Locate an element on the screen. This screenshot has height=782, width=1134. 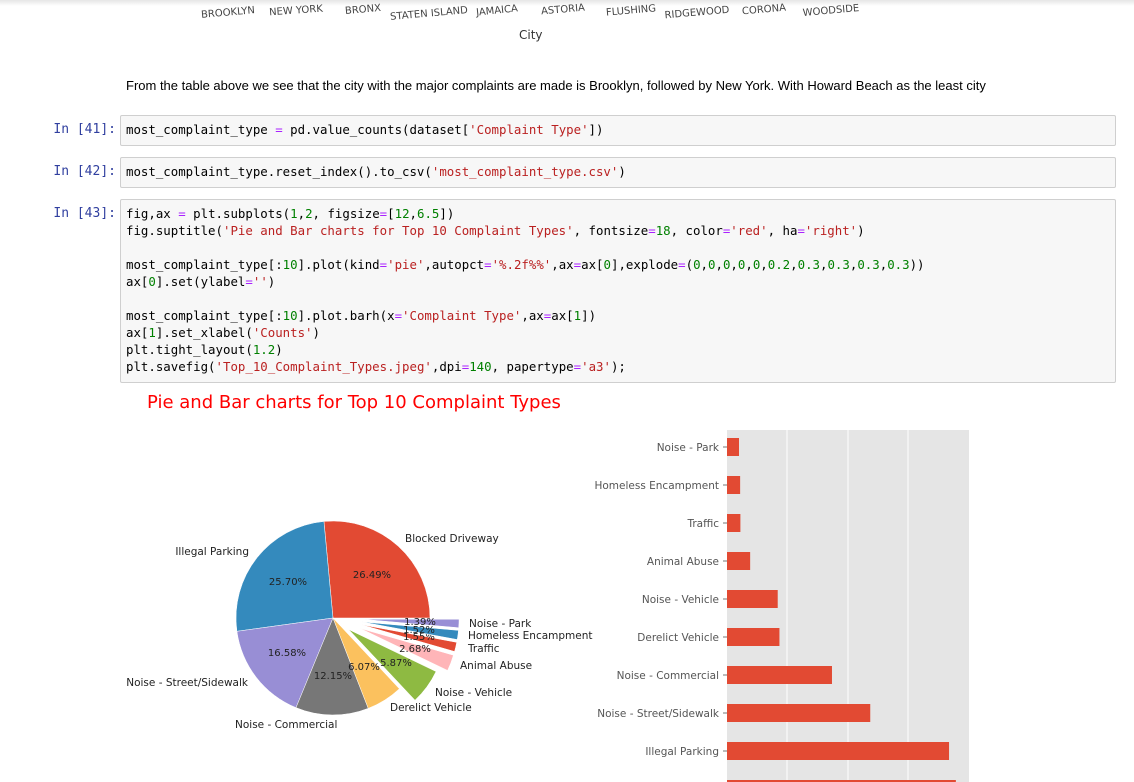
previous-chart-x-tick: NEW YORK is located at coordinates (296, 11).